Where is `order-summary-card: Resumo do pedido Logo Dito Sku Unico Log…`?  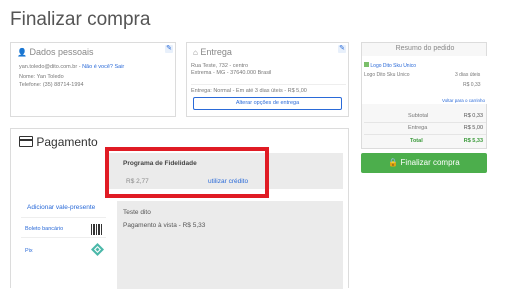 order-summary-card: Resumo do pedido Logo Dito Sku Unico Log… is located at coordinates (424, 95).